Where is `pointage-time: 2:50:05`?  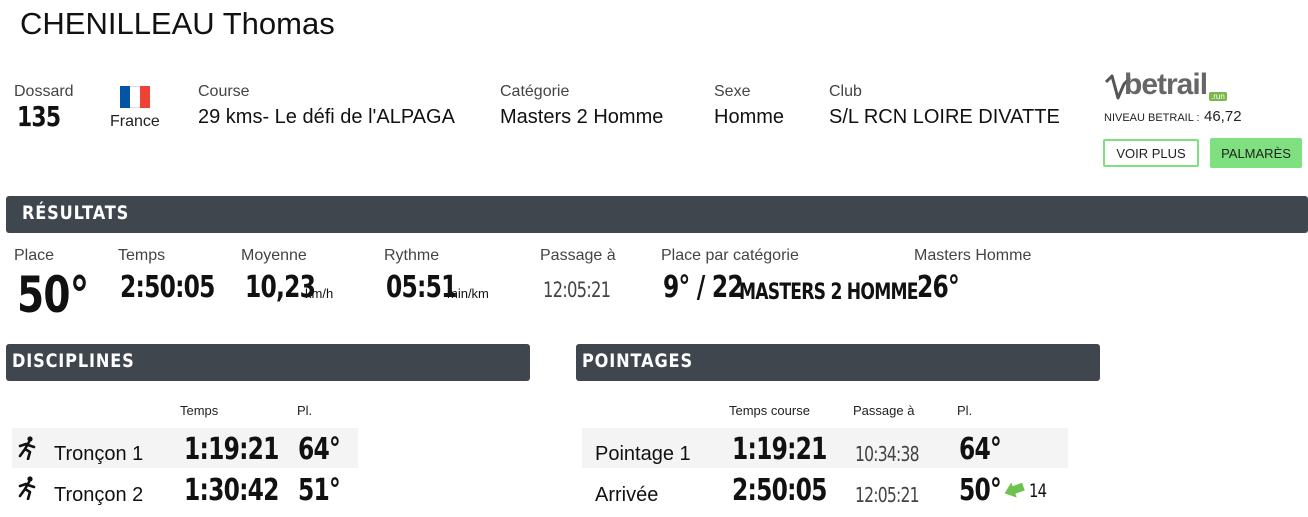
pointage-time: 2:50:05 is located at coordinates (779, 490).